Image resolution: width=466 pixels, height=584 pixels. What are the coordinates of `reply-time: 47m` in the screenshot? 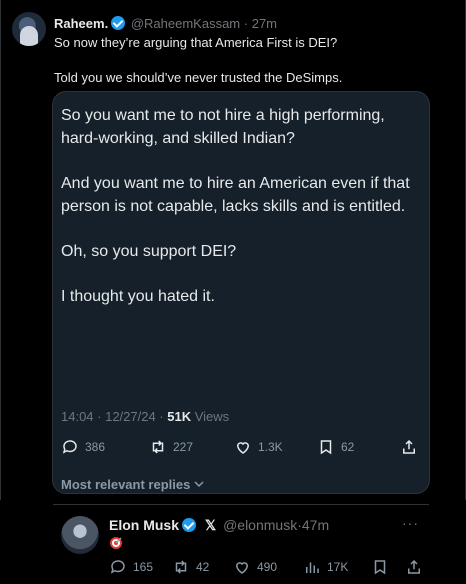 It's located at (315, 525).